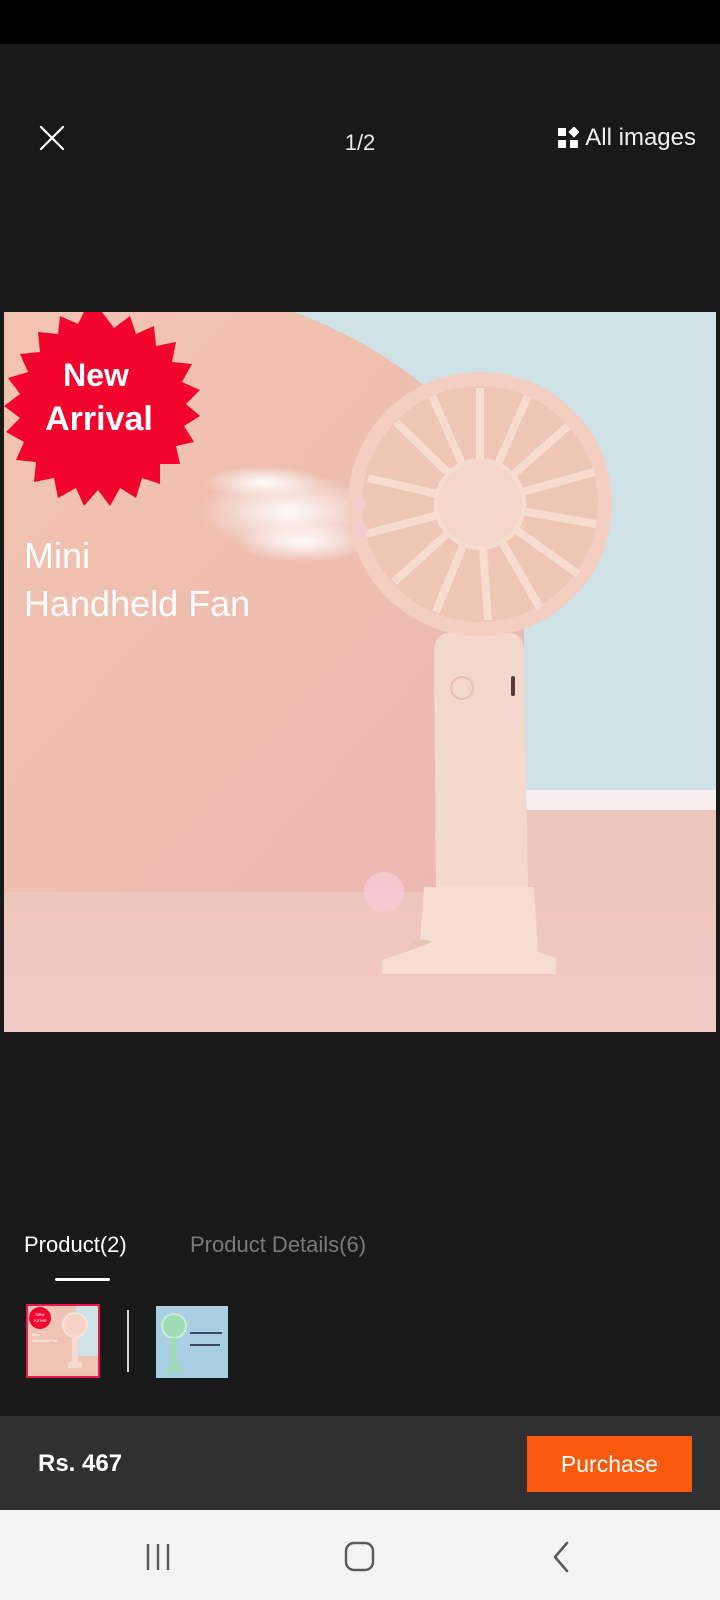 This screenshot has height=1600, width=720. I want to click on badge-line2: Arrival, so click(99, 419).